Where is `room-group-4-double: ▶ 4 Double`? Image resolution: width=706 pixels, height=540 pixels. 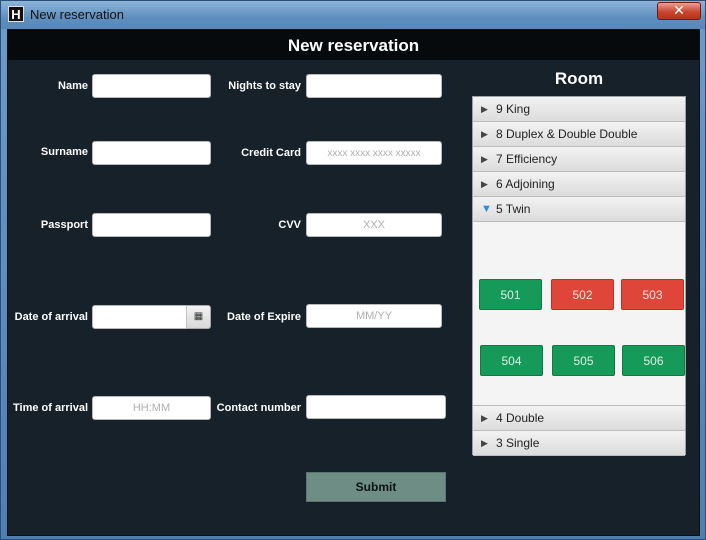 room-group-4-double: ▶ 4 Double is located at coordinates (579, 418).